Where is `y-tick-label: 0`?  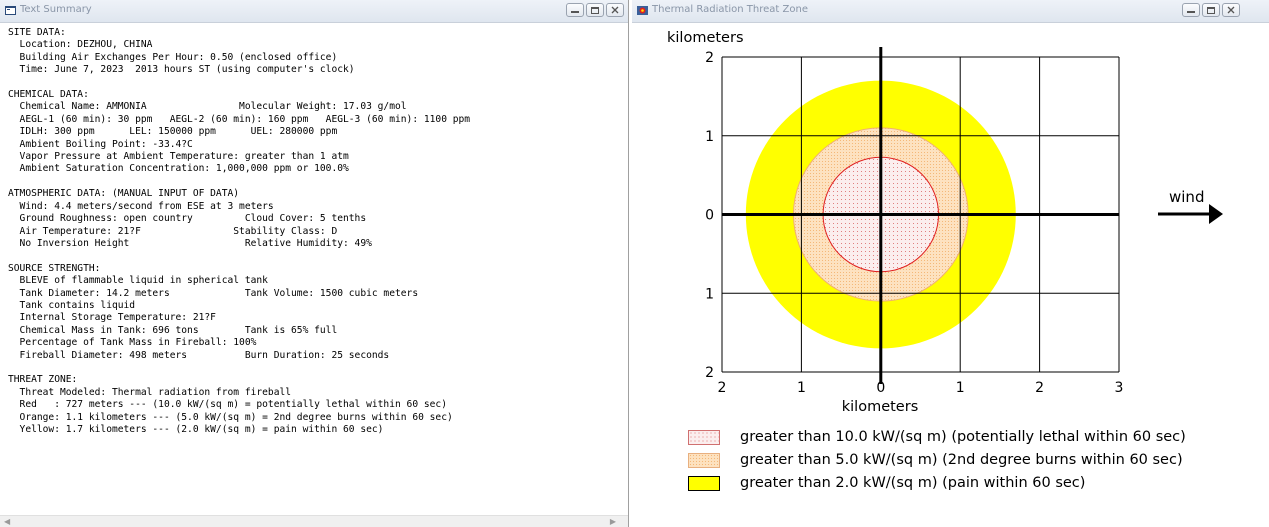 y-tick-label: 0 is located at coordinates (709, 216).